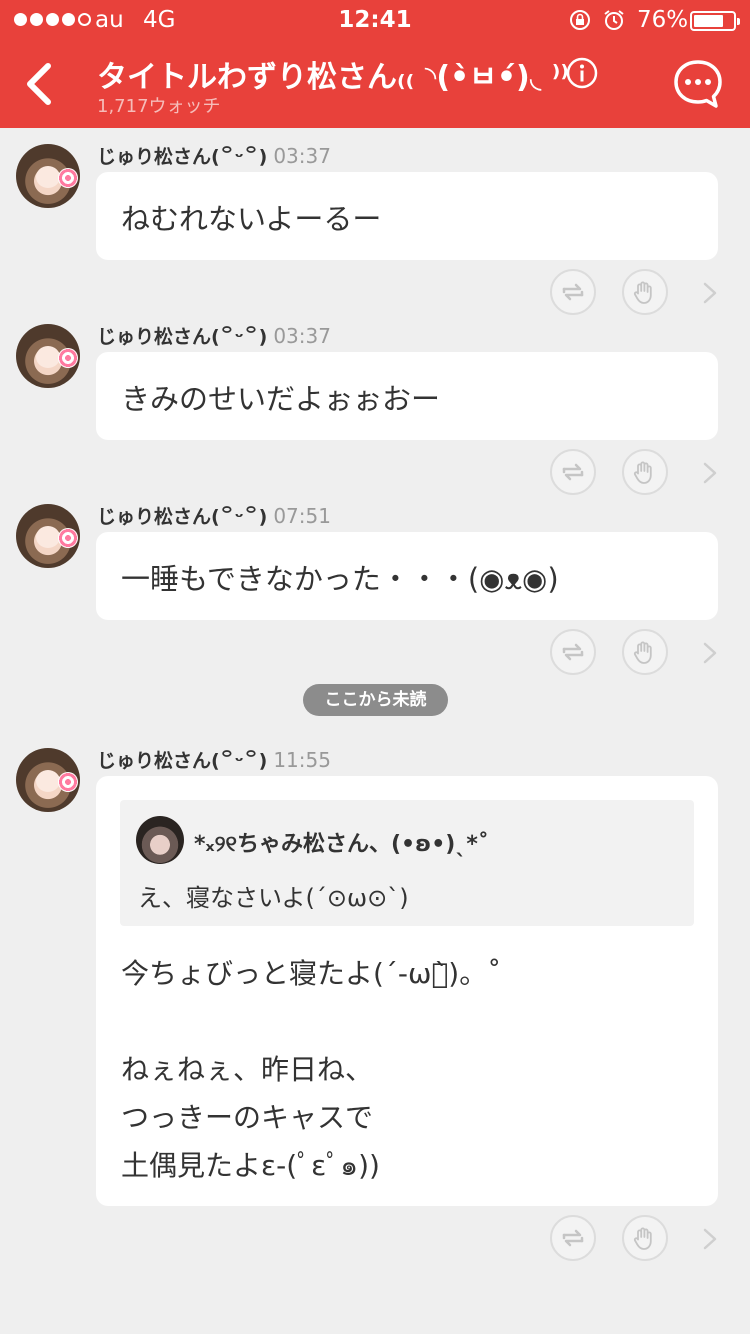 This screenshot has height=1334, width=750. I want to click on chat-post: じゅり松さん(꒪ᵕ꒪) 03:37 きみのせいだよぉぉおー, so click(375, 401).